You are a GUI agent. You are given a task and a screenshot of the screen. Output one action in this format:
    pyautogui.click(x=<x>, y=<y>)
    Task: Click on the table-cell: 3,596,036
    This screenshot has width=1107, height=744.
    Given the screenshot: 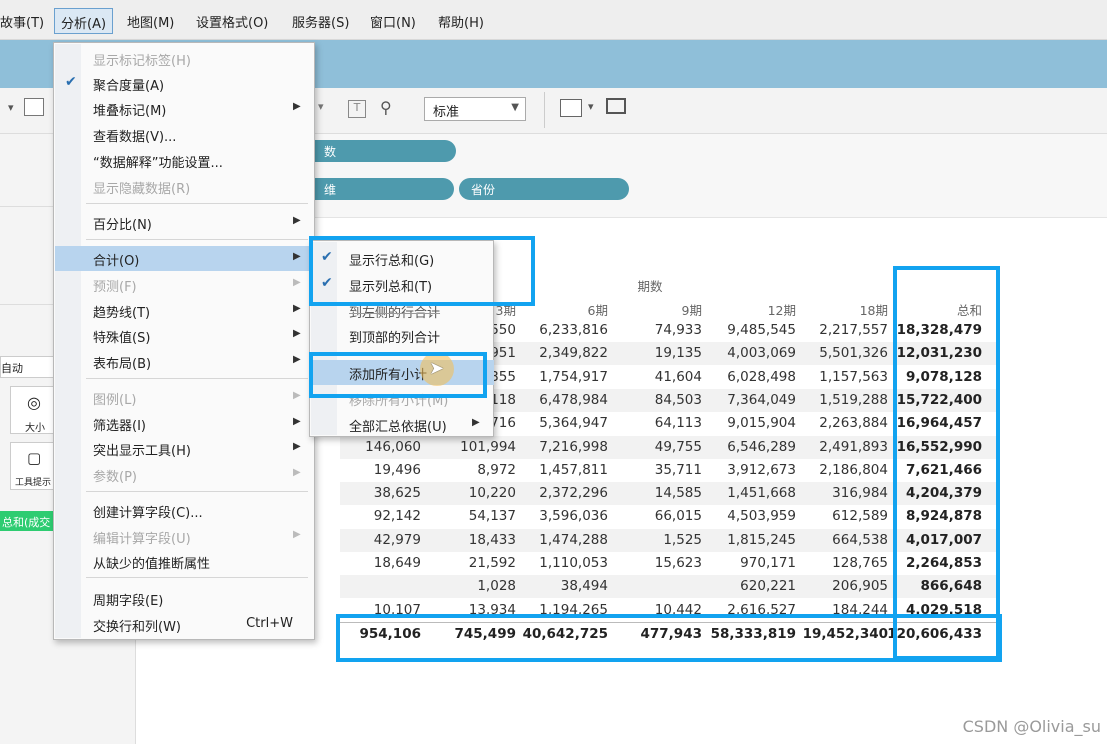 What is the action you would take?
    pyautogui.click(x=560, y=516)
    